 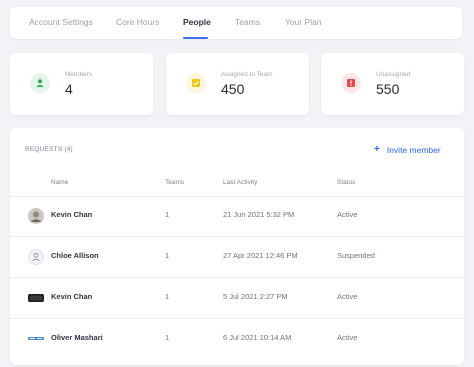 I want to click on member-last-activity: 6 Jul 2021 10:14 AM, so click(x=257, y=337).